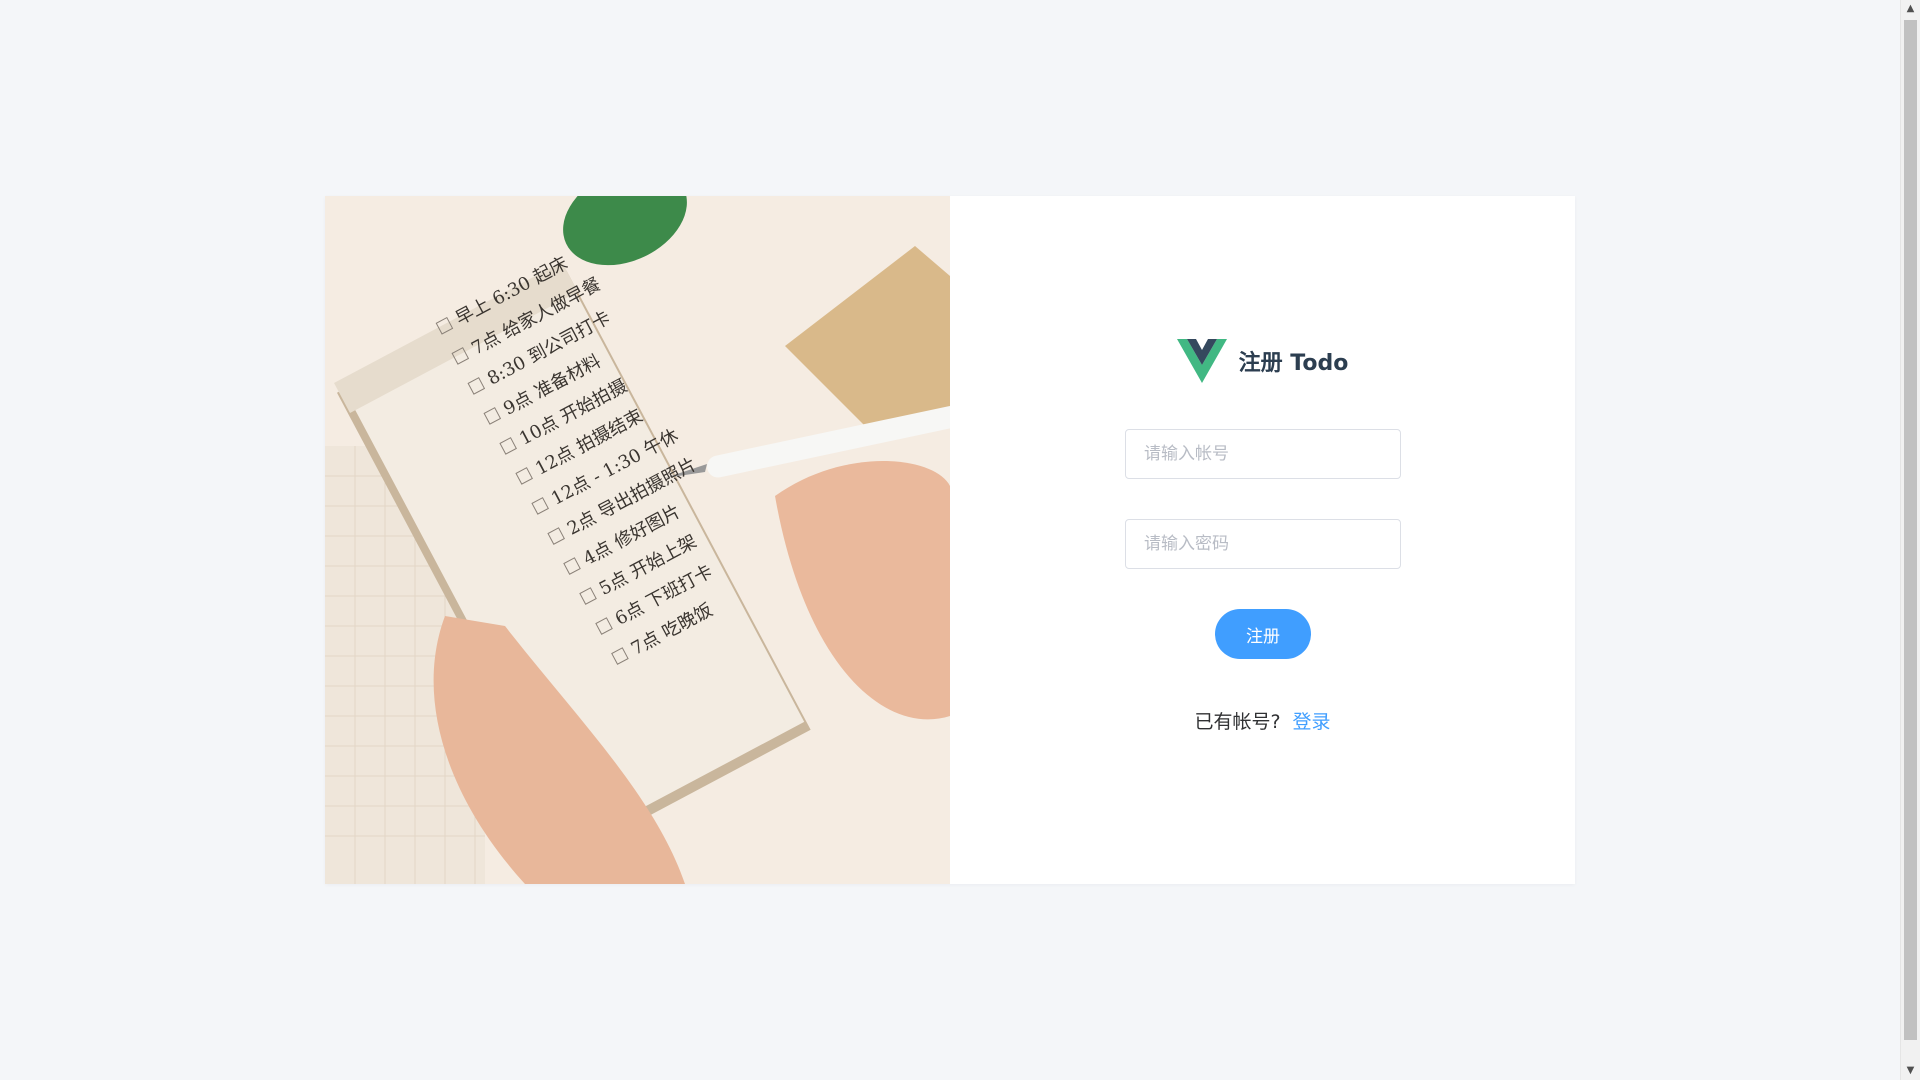 The height and width of the screenshot is (1080, 1920). What do you see at coordinates (1237, 722) in the screenshot?
I see `has-account-prompt: 已有帐号?` at bounding box center [1237, 722].